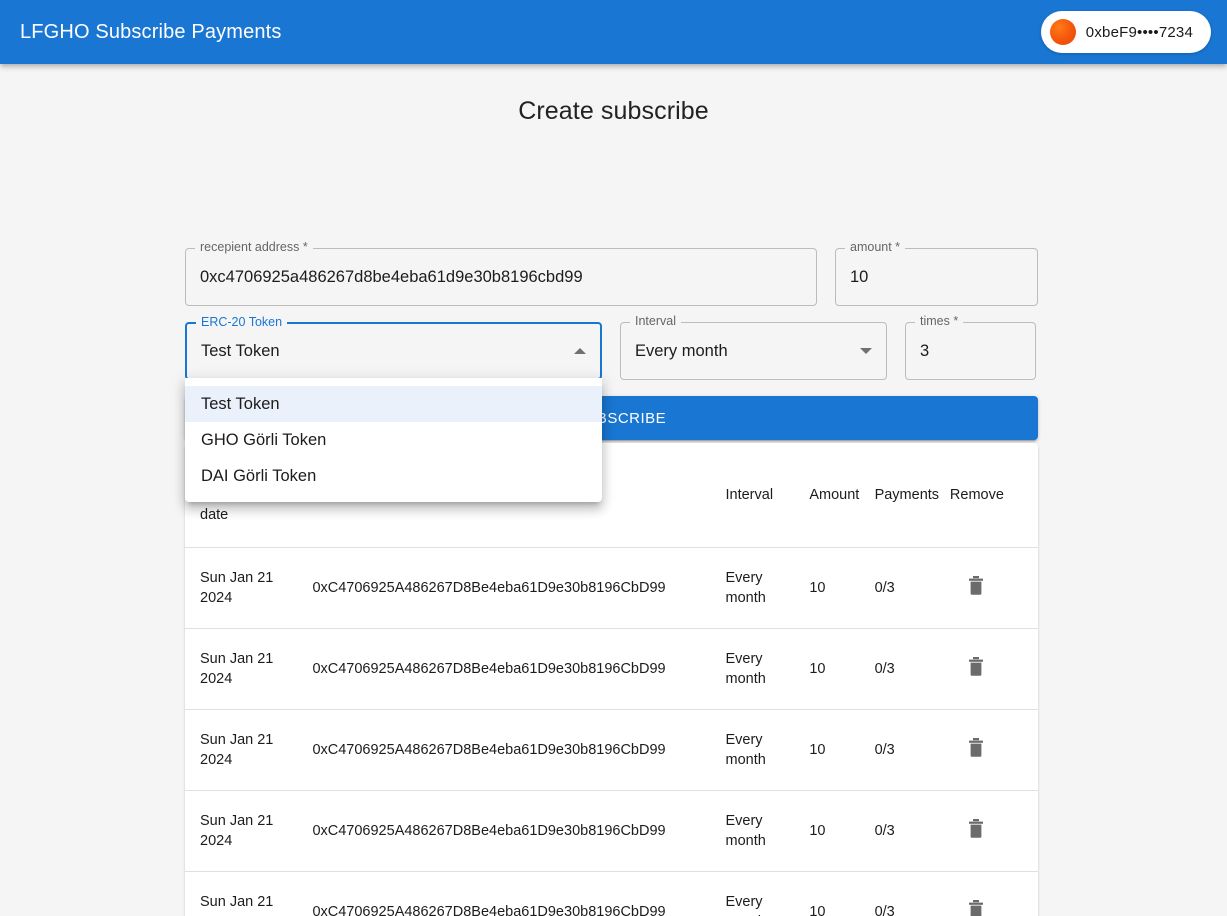  Describe the element at coordinates (859, 276) in the screenshot. I see `amount-value: 10` at that location.